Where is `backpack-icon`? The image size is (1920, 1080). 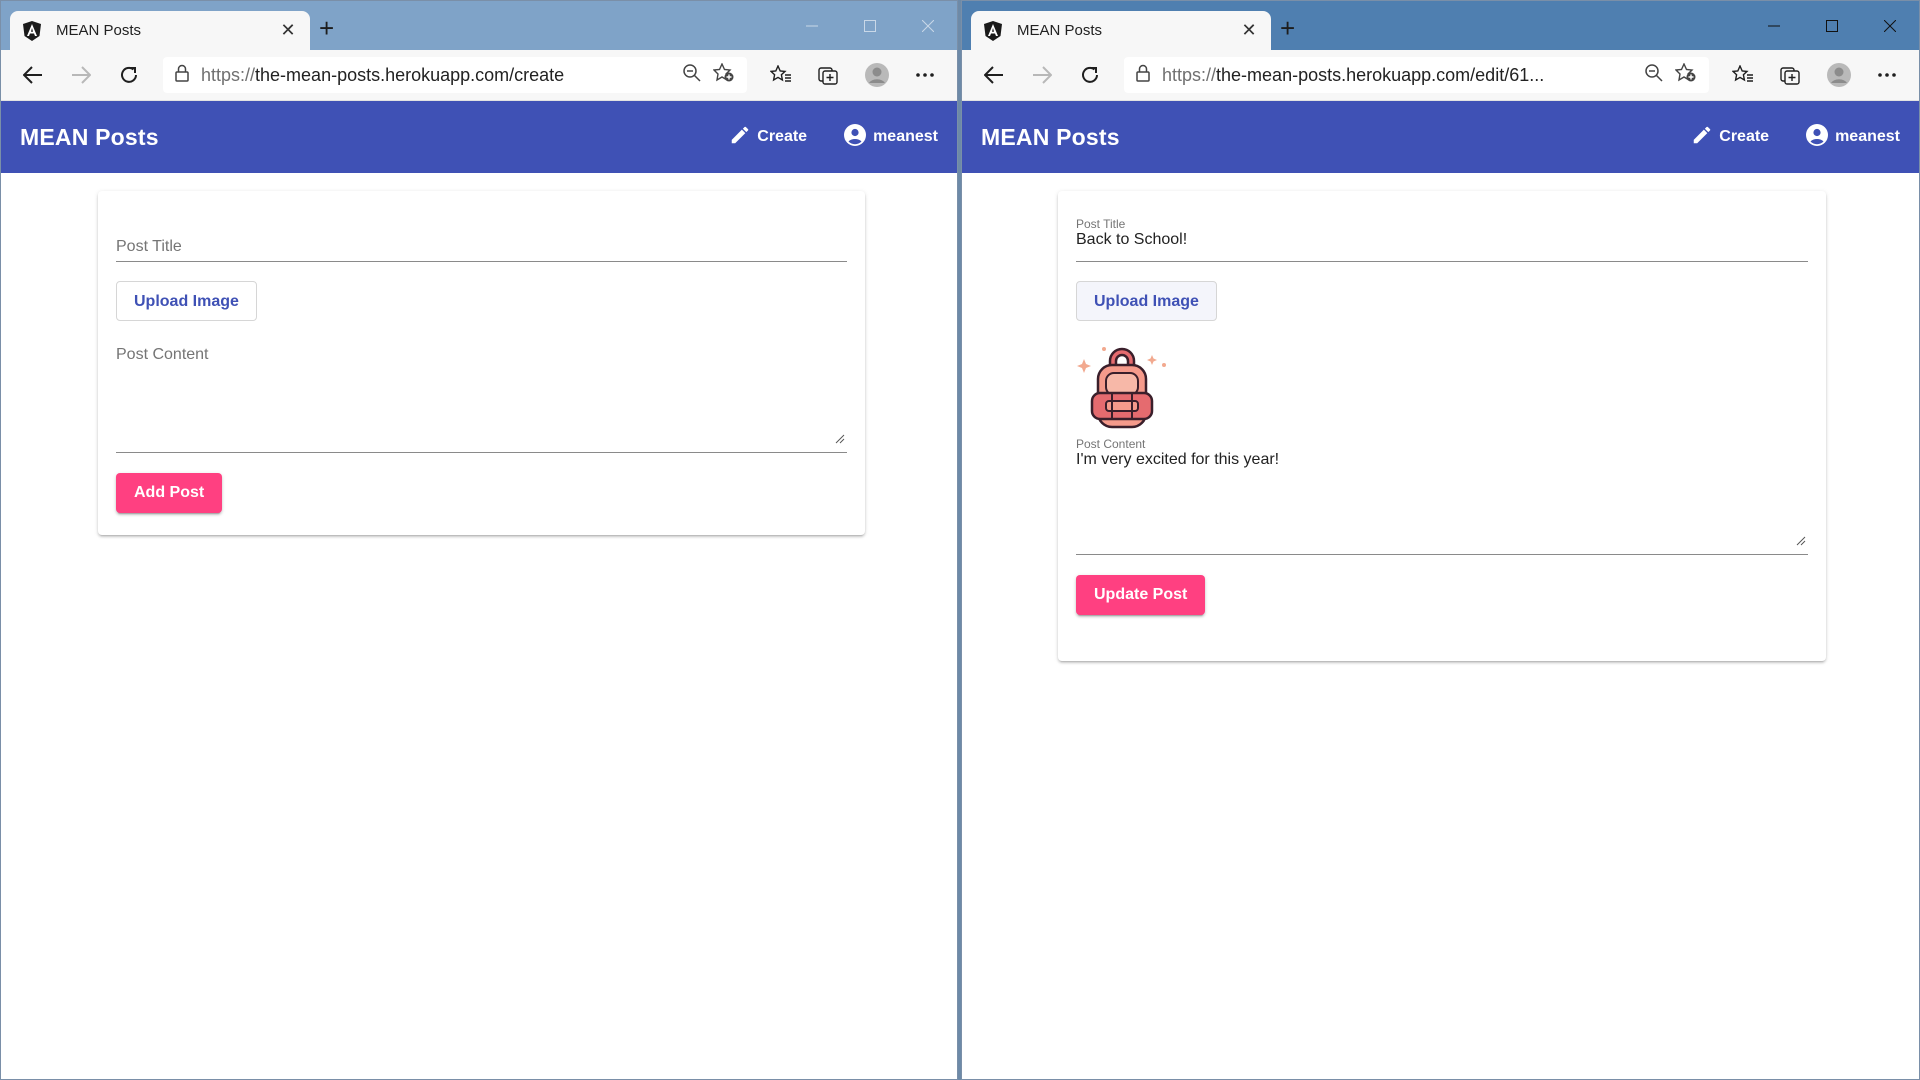
backpack-icon is located at coordinates (1122, 392).